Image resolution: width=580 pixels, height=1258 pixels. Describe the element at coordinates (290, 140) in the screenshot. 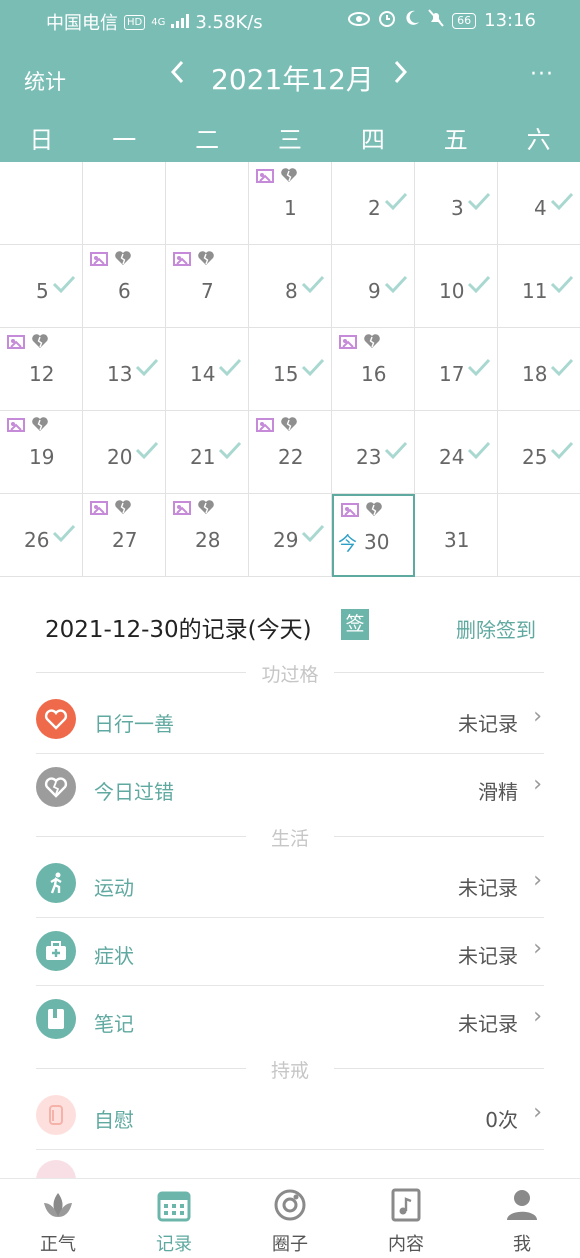

I see `weekday-label: 三` at that location.